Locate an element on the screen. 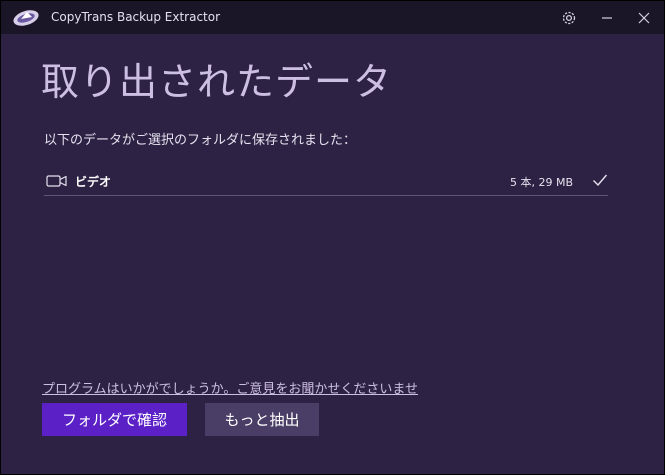  gear-icon is located at coordinates (569, 17).